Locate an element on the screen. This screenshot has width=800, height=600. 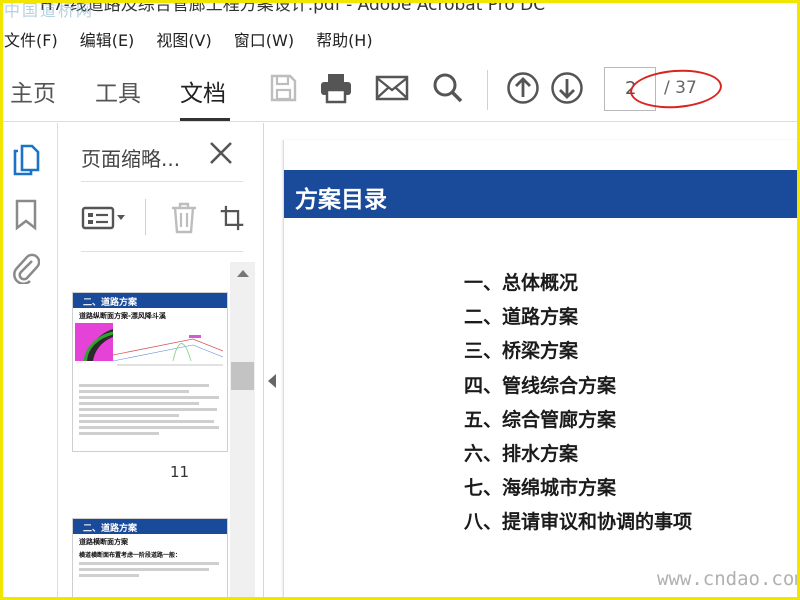
print-icon is located at coordinates (336, 89).